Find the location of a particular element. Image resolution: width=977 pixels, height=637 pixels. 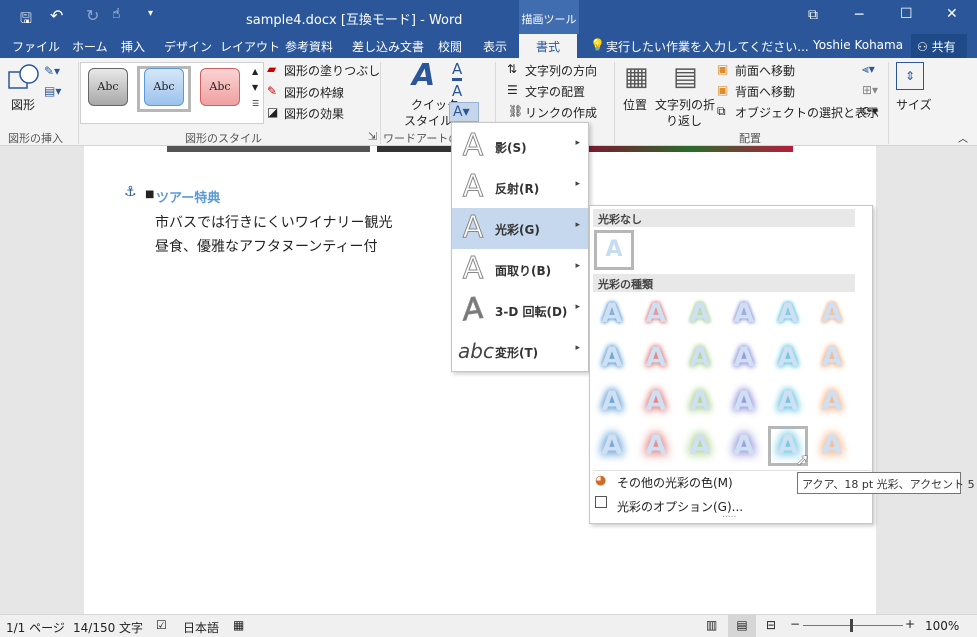

effects-menu-item: abc 変形(T) ▸ is located at coordinates (520, 351).